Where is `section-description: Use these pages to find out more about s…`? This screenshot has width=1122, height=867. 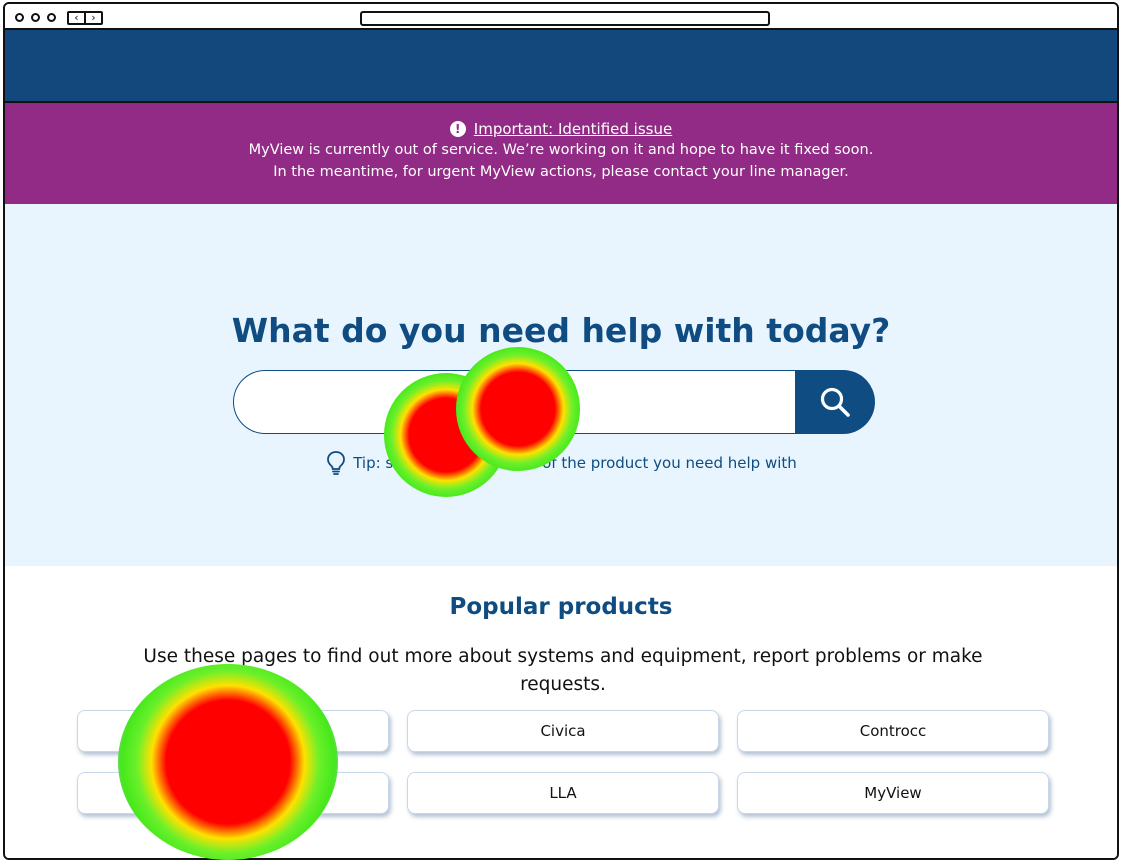 section-description: Use these pages to find out more about s… is located at coordinates (563, 670).